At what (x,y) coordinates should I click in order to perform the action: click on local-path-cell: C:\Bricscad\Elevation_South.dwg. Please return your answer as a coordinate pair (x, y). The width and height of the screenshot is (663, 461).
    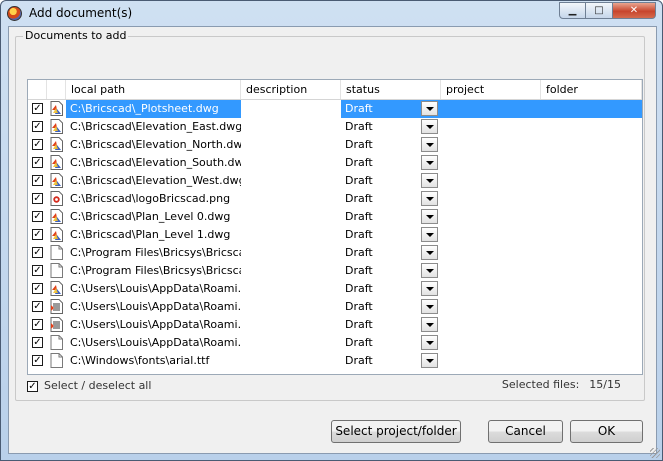
    Looking at the image, I should click on (153, 163).